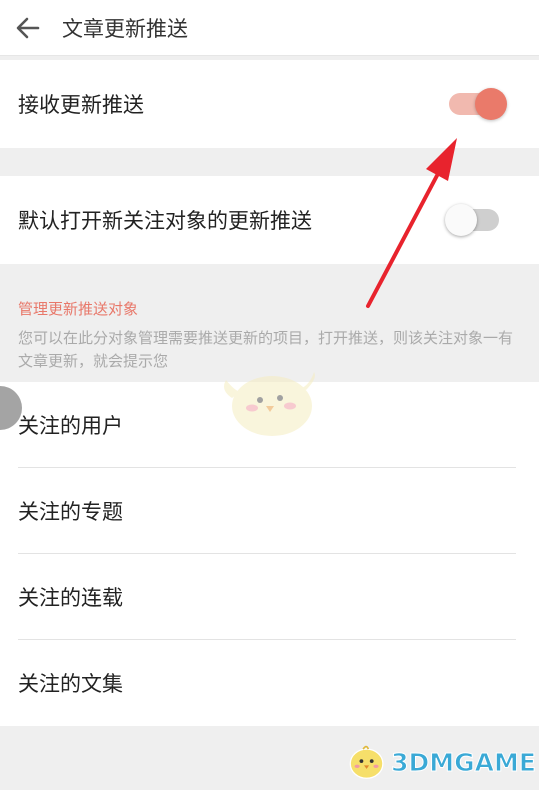 Image resolution: width=539 pixels, height=790 pixels. Describe the element at coordinates (70, 598) in the screenshot. I see `list-item-label: 关注的连载` at that location.